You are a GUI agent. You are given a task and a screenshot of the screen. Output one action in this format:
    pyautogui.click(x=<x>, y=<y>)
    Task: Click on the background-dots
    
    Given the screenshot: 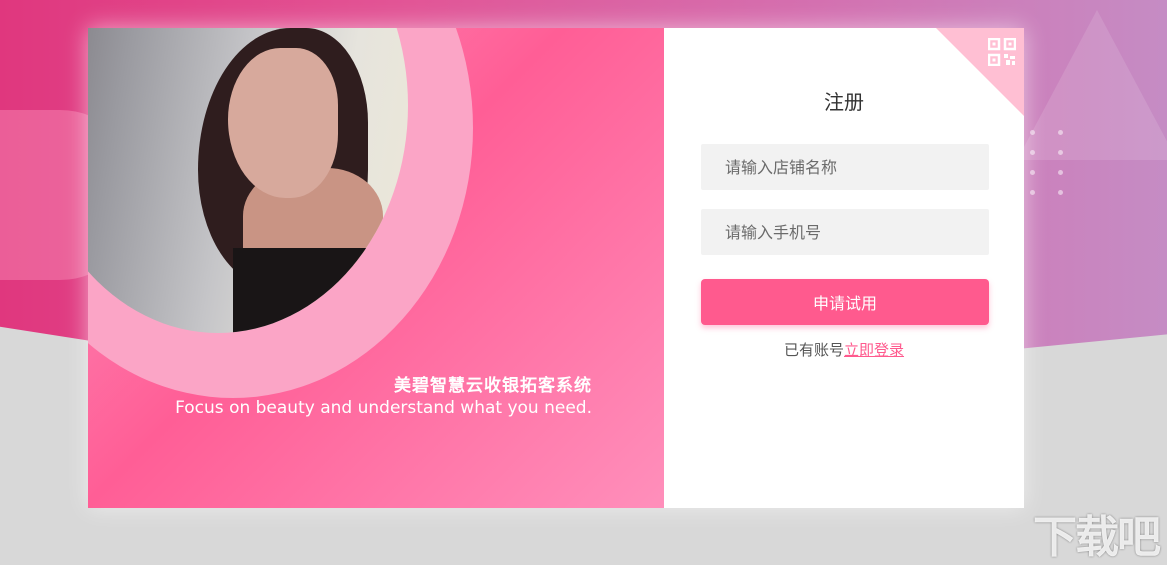 What is the action you would take?
    pyautogui.click(x=1055, y=165)
    